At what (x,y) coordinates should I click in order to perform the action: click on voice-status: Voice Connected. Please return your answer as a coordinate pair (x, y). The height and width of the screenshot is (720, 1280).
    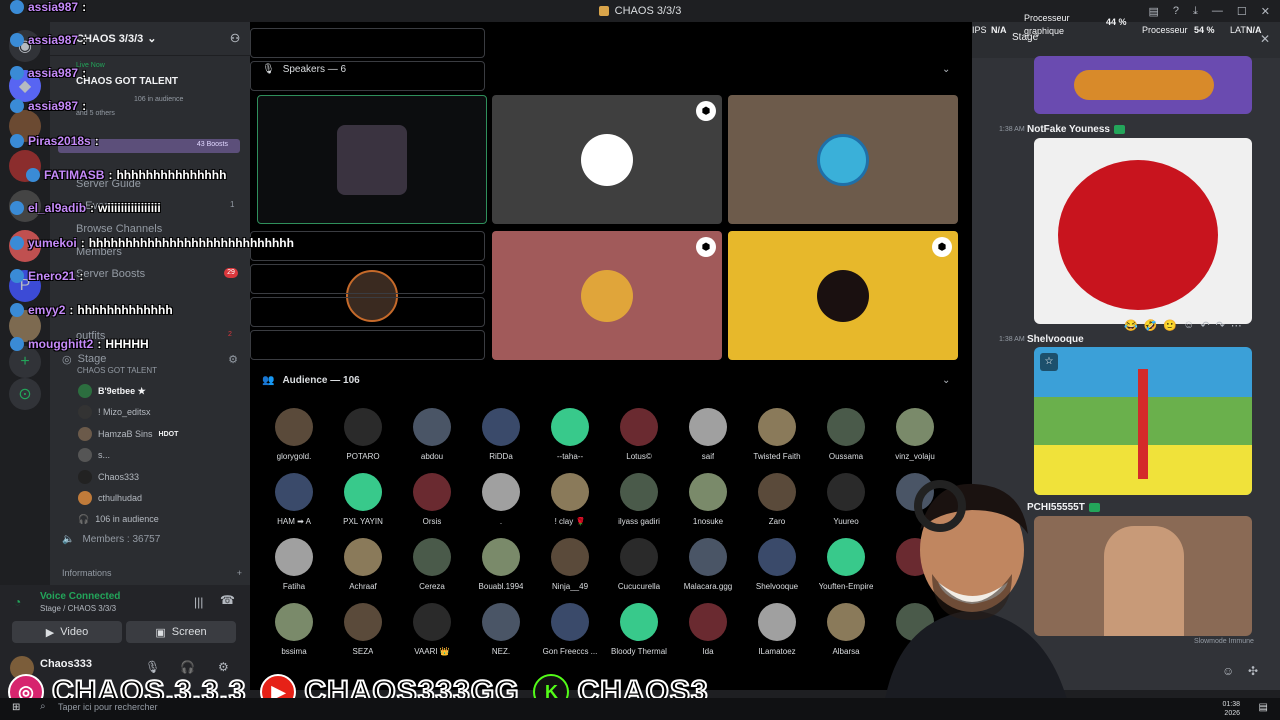
    Looking at the image, I should click on (80, 596).